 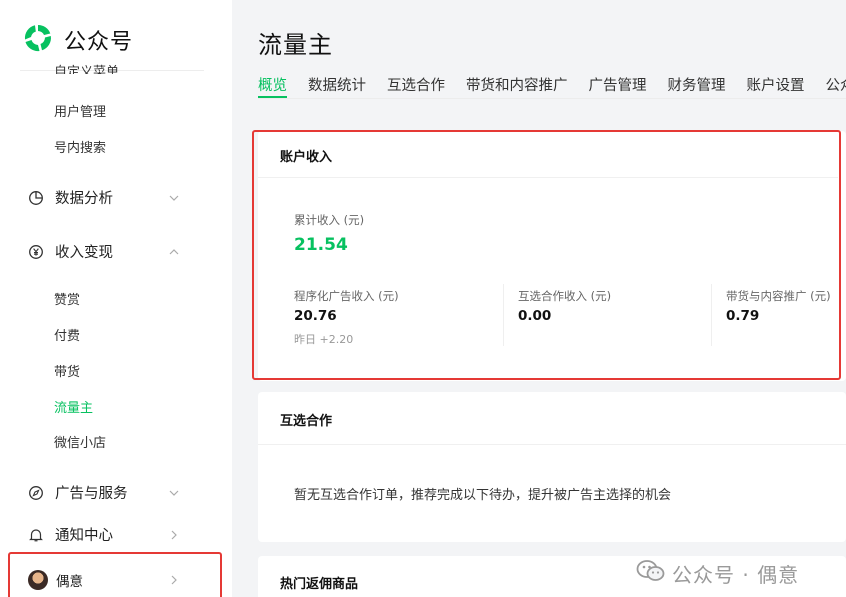 What do you see at coordinates (99, 42) in the screenshot?
I see `logo-text: 公众号` at bounding box center [99, 42].